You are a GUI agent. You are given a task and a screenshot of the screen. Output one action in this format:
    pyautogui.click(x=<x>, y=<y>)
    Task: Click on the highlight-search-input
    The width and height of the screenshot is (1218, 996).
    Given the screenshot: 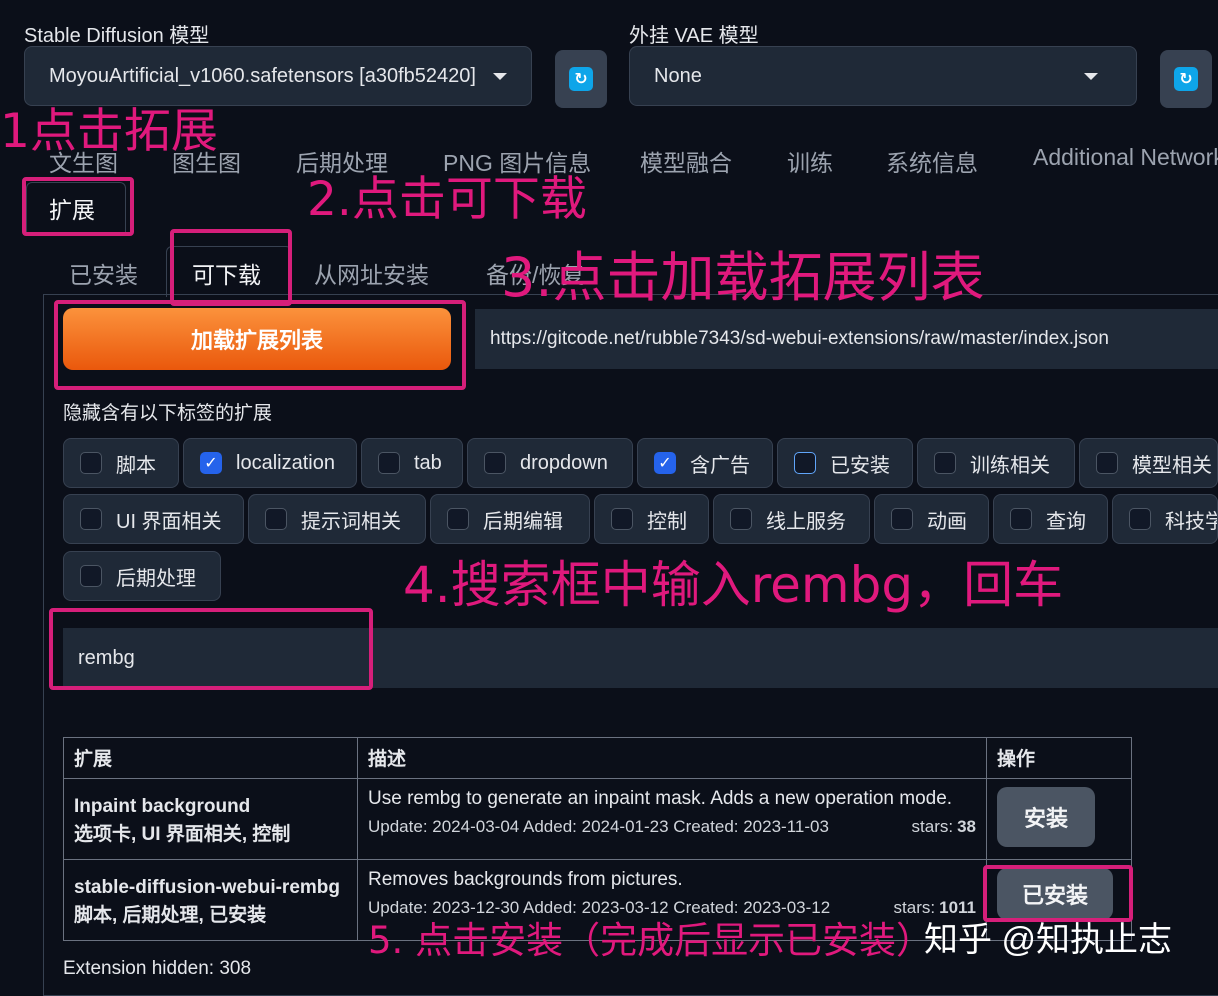 What is the action you would take?
    pyautogui.click(x=211, y=649)
    